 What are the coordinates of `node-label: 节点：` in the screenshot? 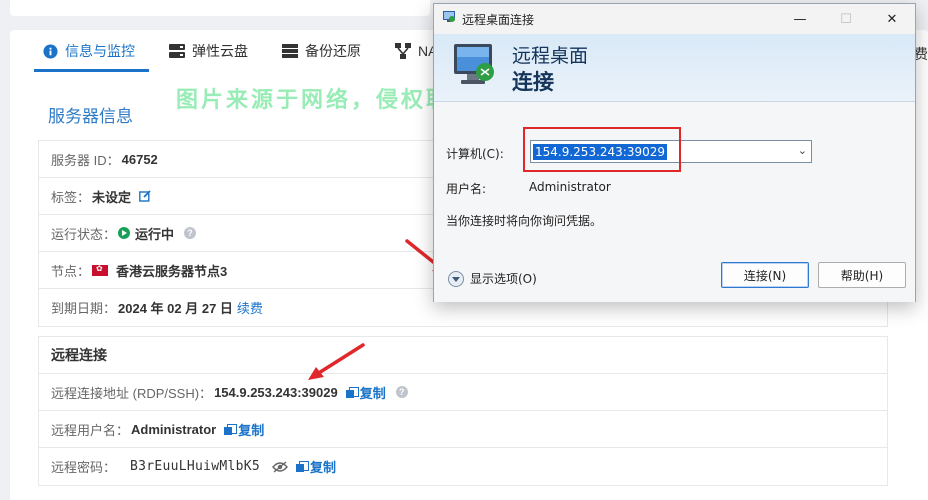 It's located at (71, 271).